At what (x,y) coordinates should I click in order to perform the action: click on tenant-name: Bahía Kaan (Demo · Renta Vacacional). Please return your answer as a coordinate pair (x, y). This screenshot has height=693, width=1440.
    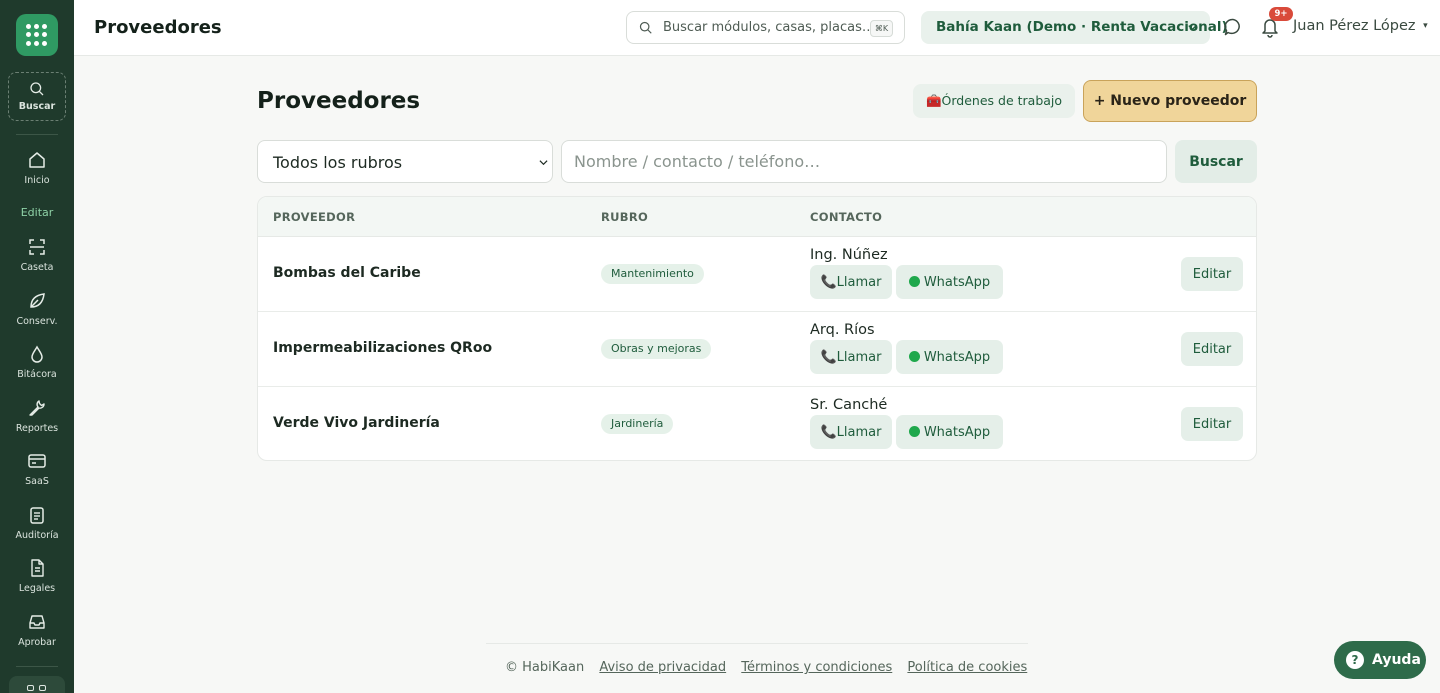
    Looking at the image, I should click on (1082, 27).